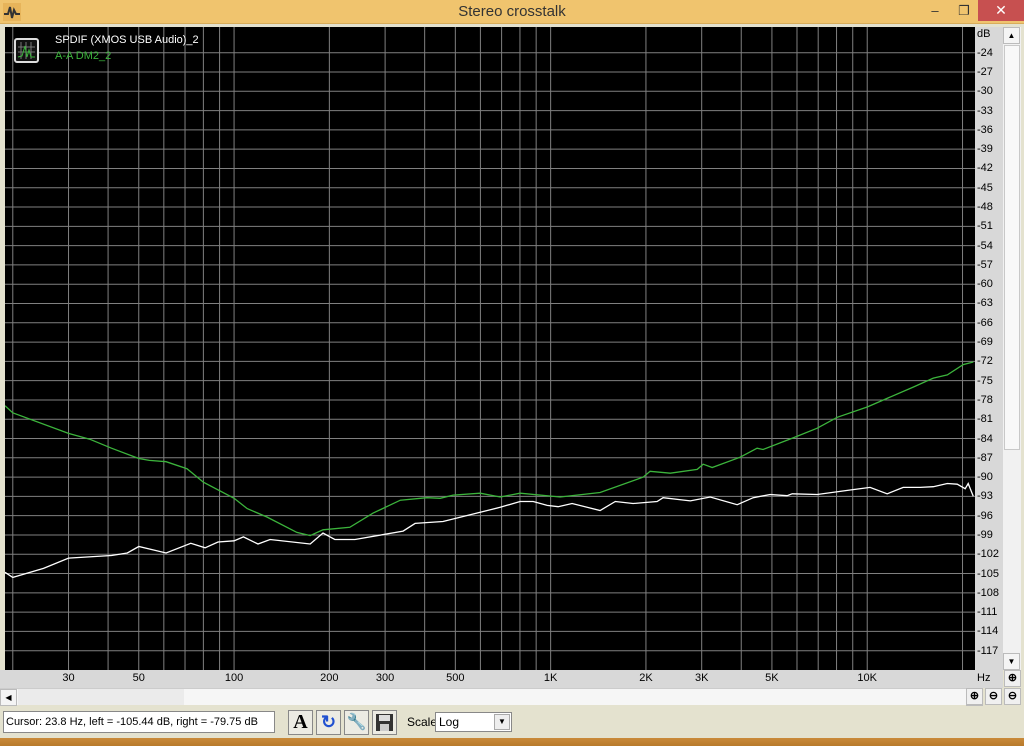  I want to click on y-axis-unit: dB, so click(984, 34).